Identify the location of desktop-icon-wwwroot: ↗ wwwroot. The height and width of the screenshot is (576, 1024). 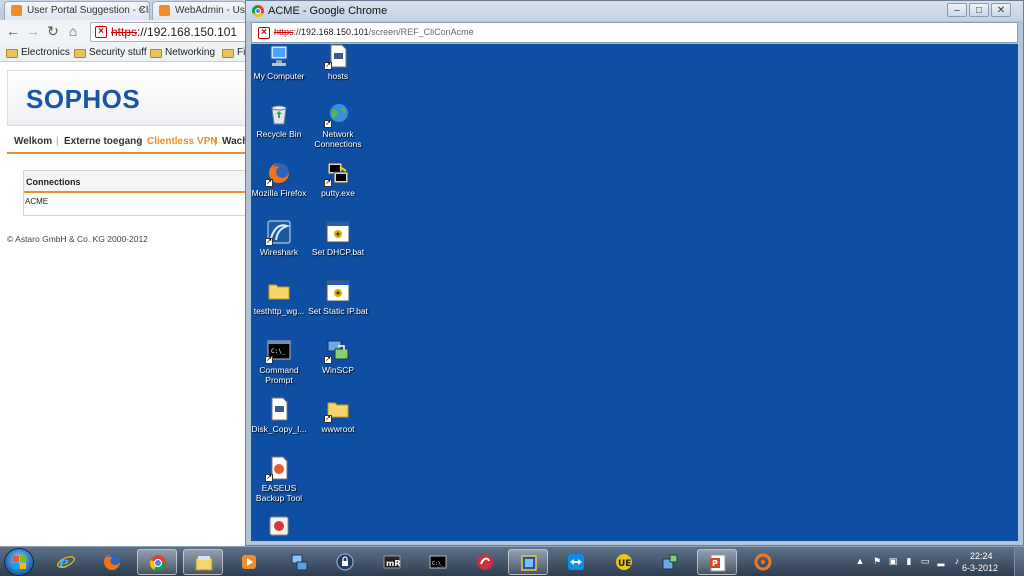
(338, 415).